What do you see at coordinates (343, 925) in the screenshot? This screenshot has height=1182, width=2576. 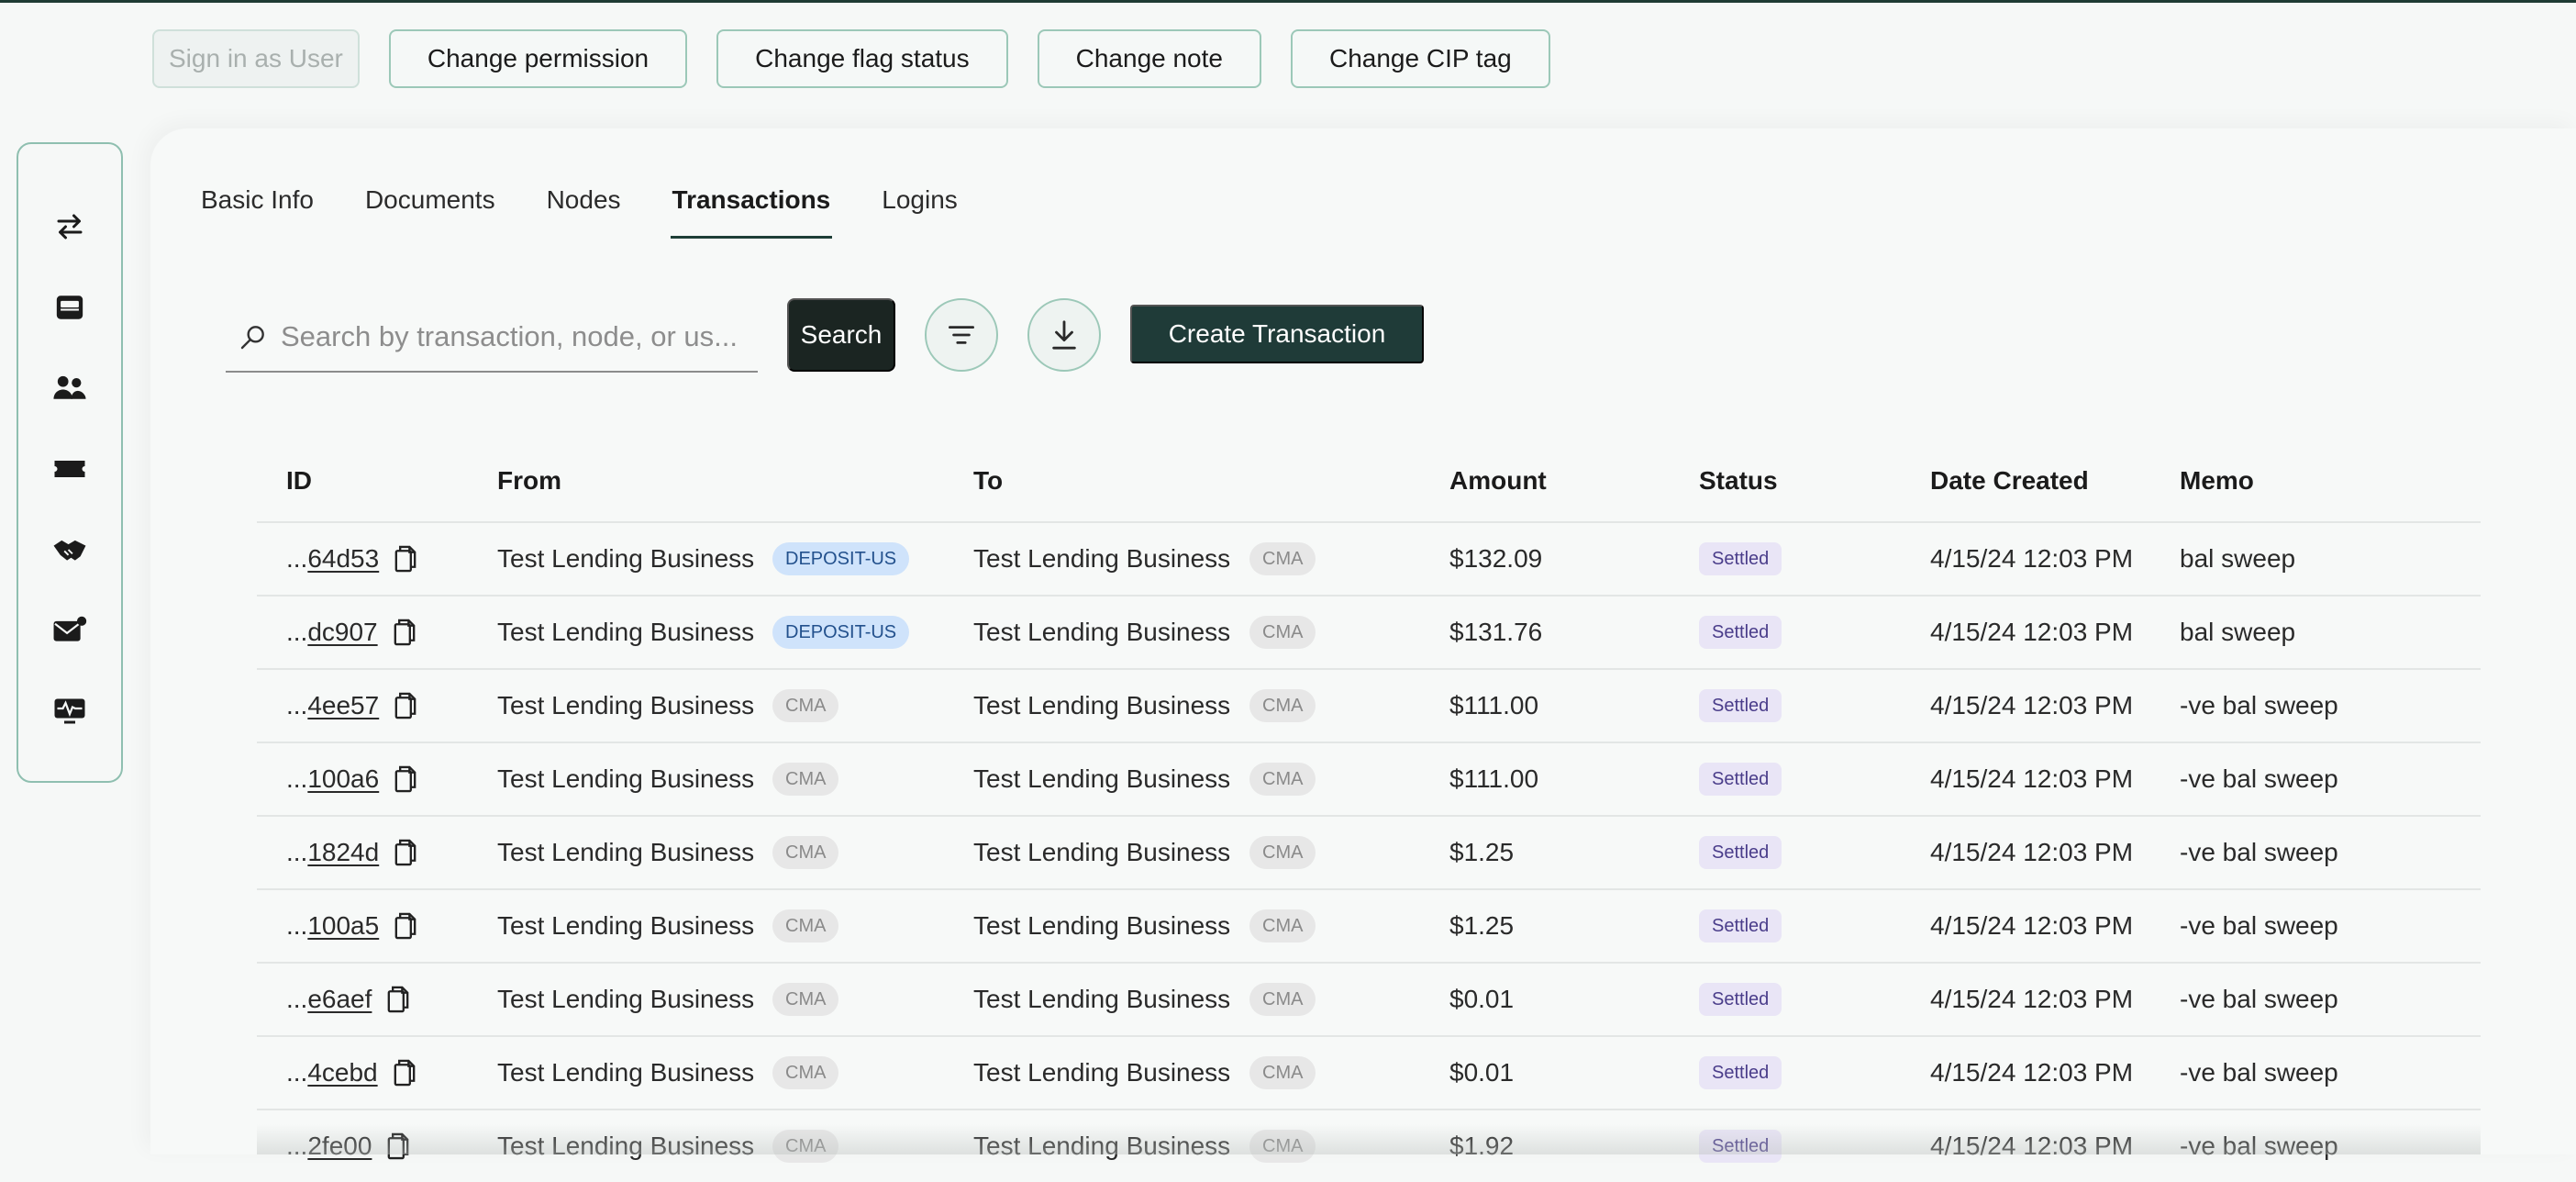 I see `id-value: 100a5` at bounding box center [343, 925].